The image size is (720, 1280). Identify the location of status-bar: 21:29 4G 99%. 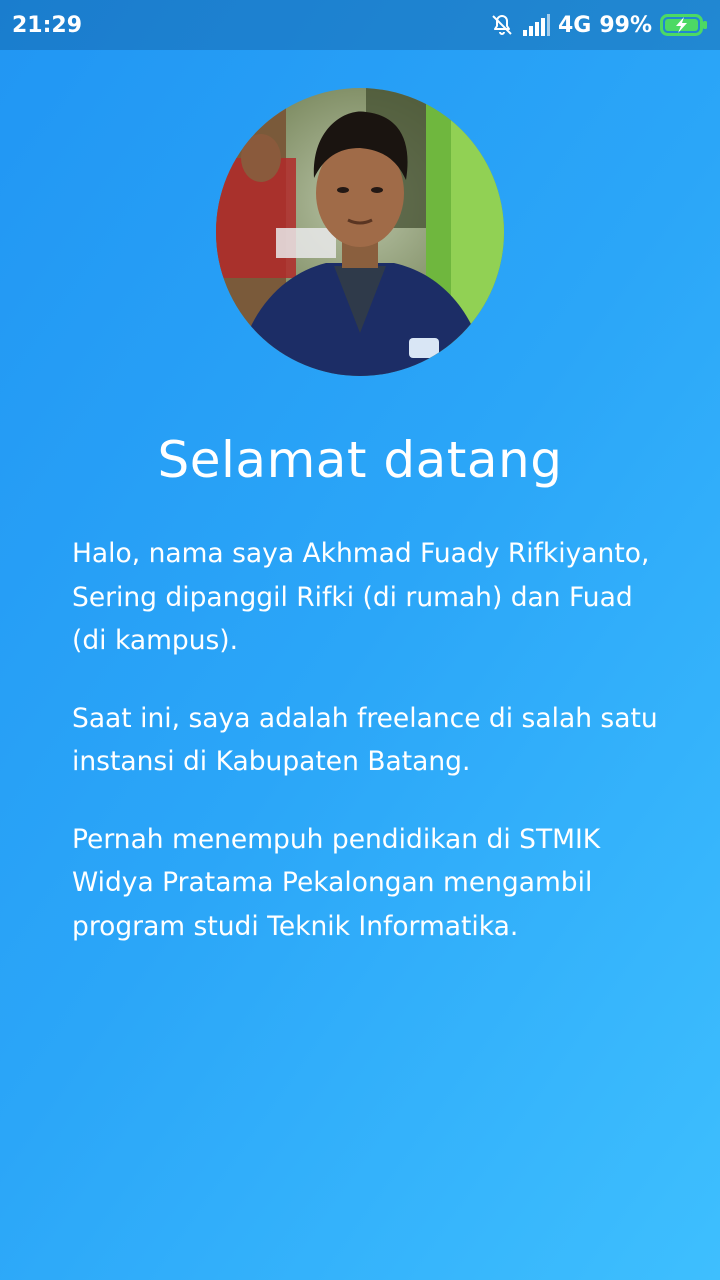
(360, 25).